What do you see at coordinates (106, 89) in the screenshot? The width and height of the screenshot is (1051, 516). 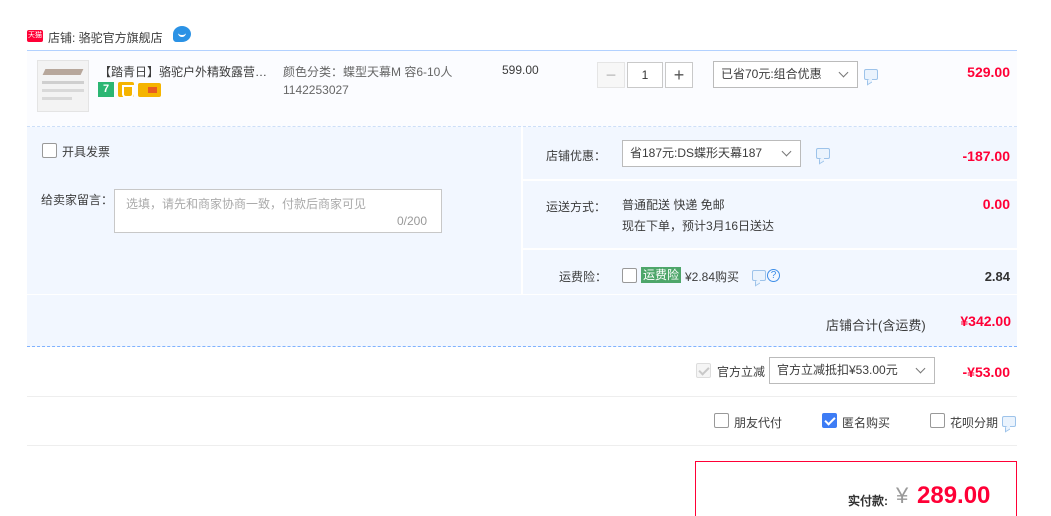 I see `seven-day-return-icon: 7` at bounding box center [106, 89].